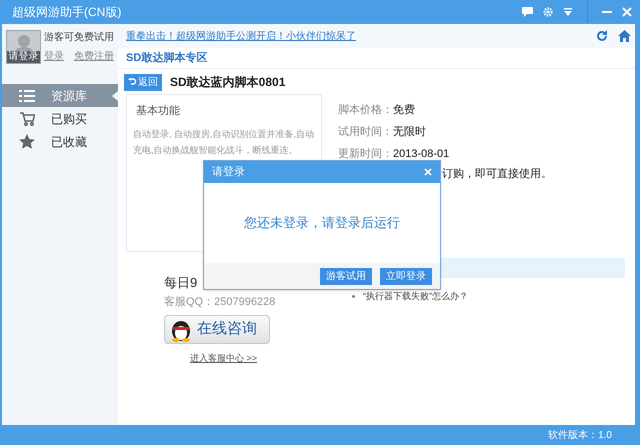 Image resolution: width=640 pixels, height=445 pixels. What do you see at coordinates (60, 95) in the screenshot?
I see `sidebar-item: 资源库` at bounding box center [60, 95].